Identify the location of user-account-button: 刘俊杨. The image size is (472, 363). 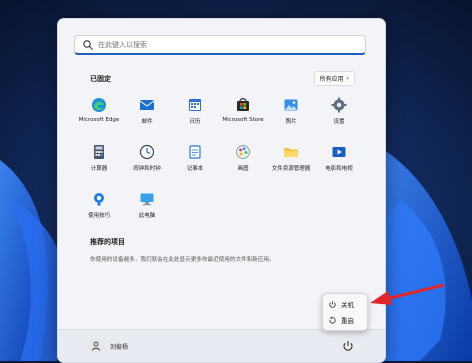
(108, 346).